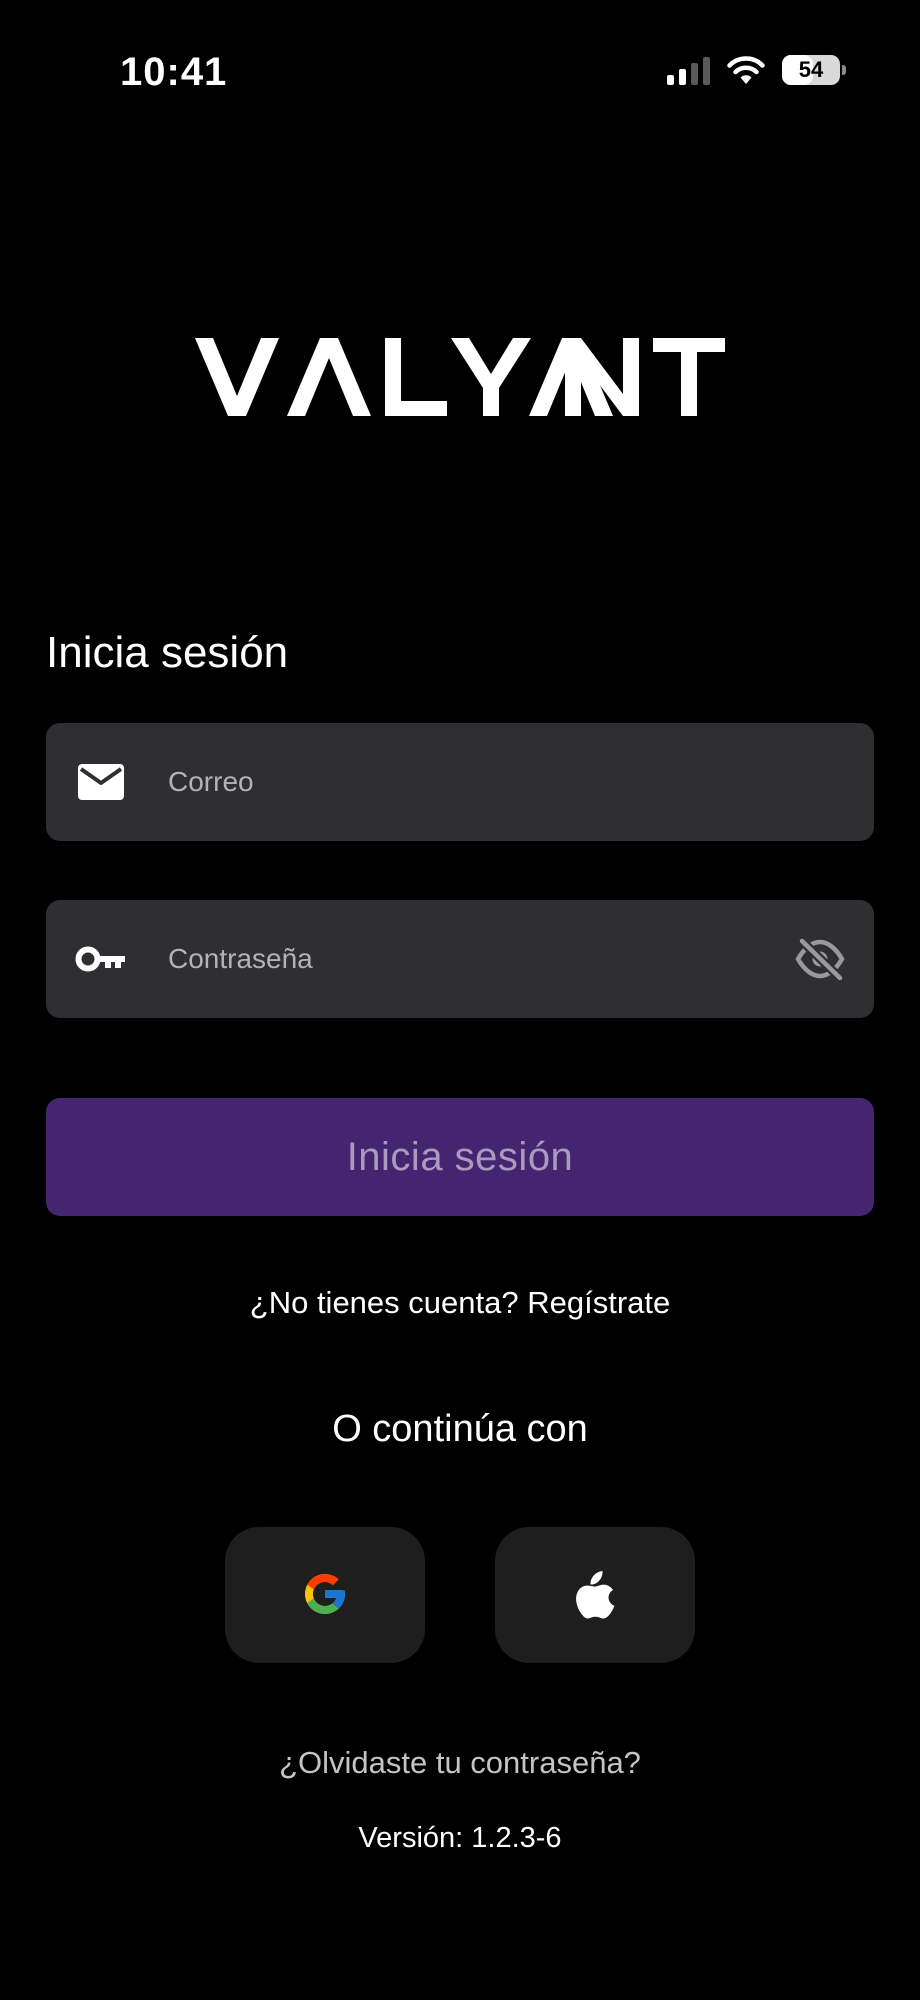 The image size is (920, 2000). Describe the element at coordinates (460, 1763) in the screenshot. I see `forgot-password-link: ¿Olvidaste tu contraseña?` at that location.